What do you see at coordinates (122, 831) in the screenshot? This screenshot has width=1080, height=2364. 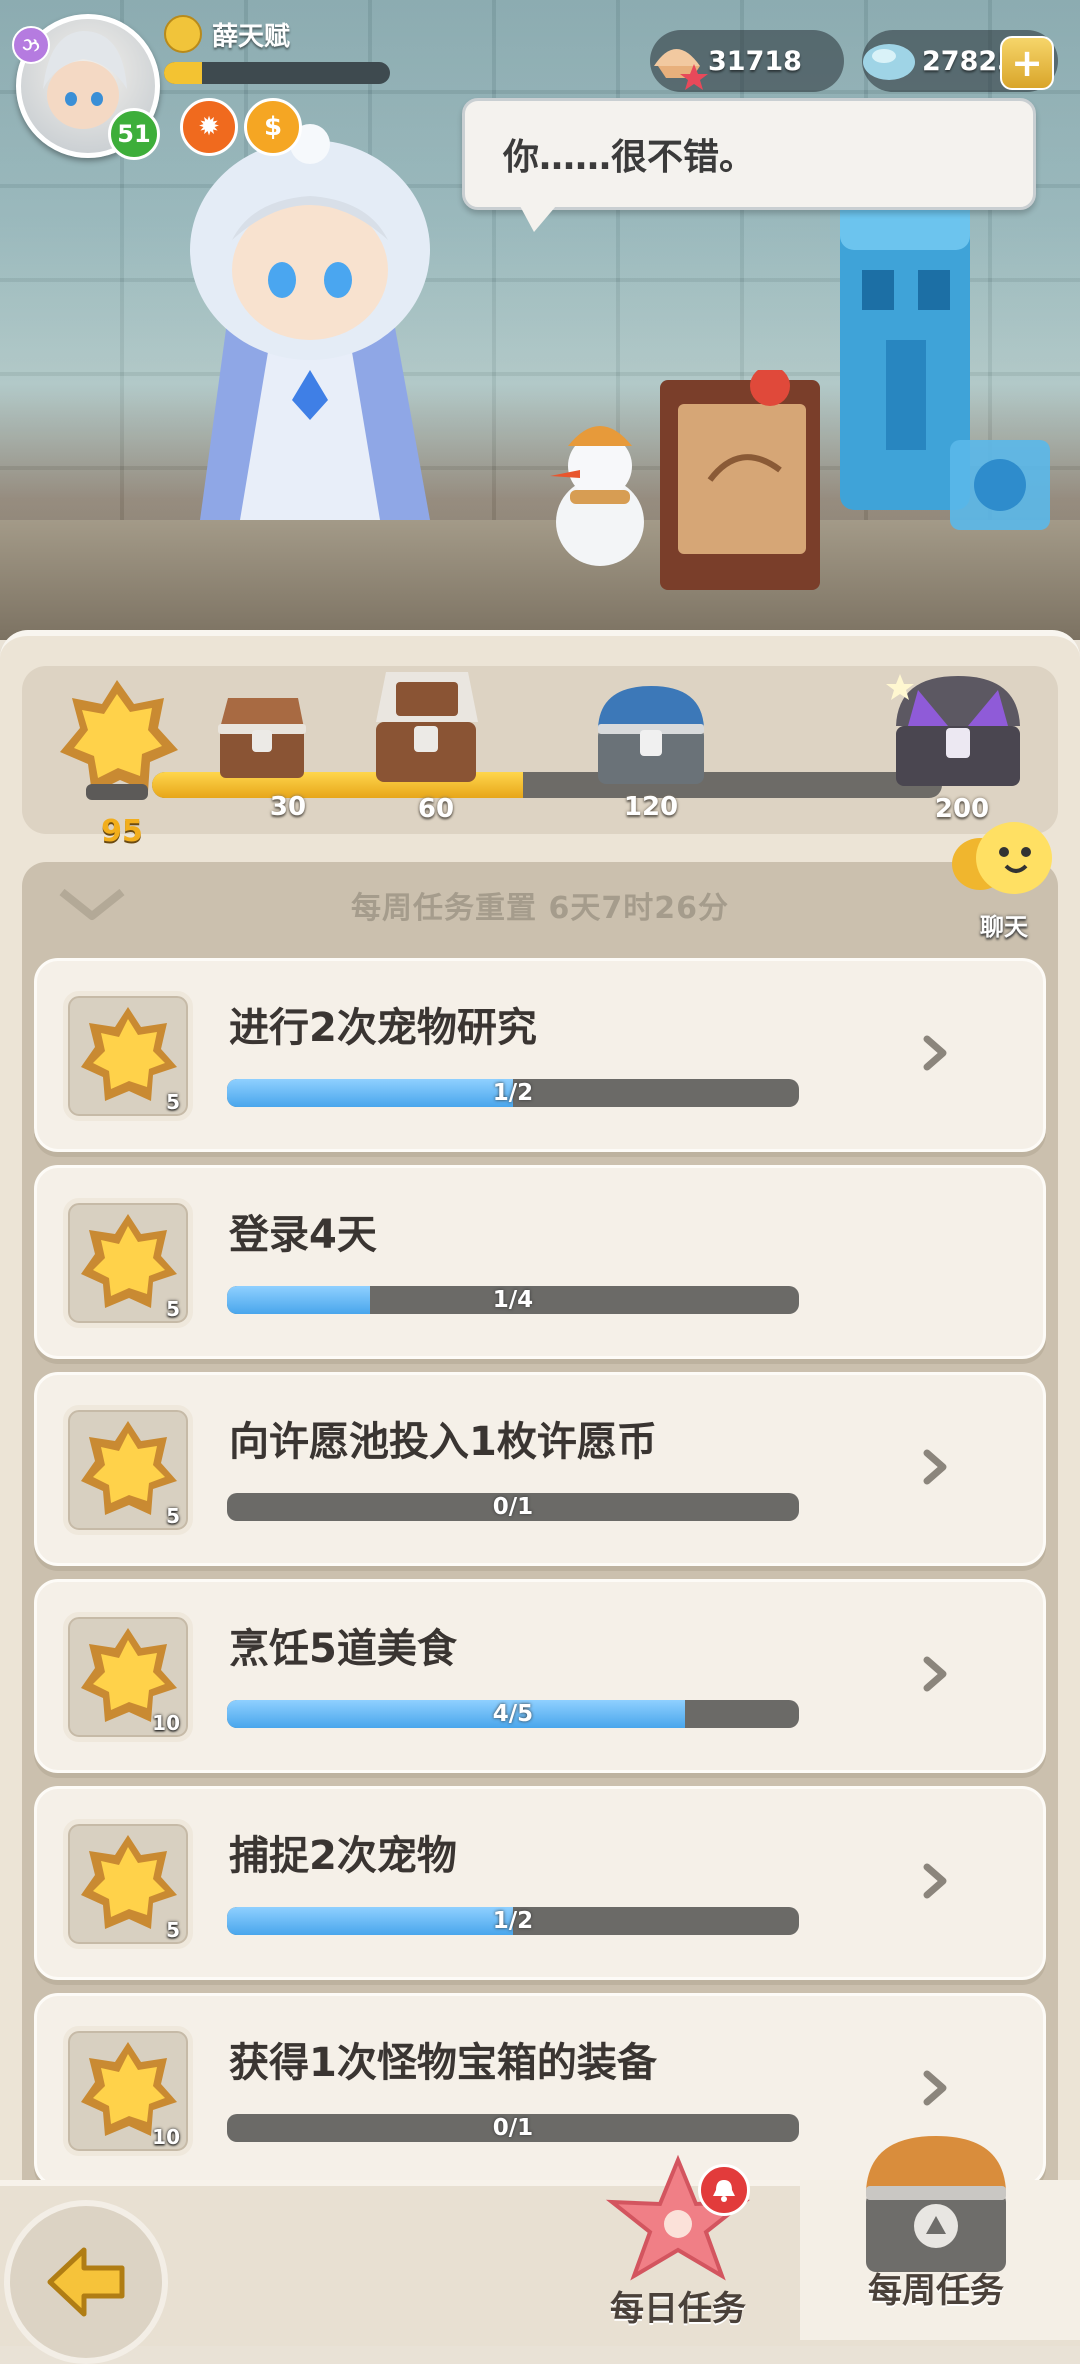 I see `milestone-points: 95` at bounding box center [122, 831].